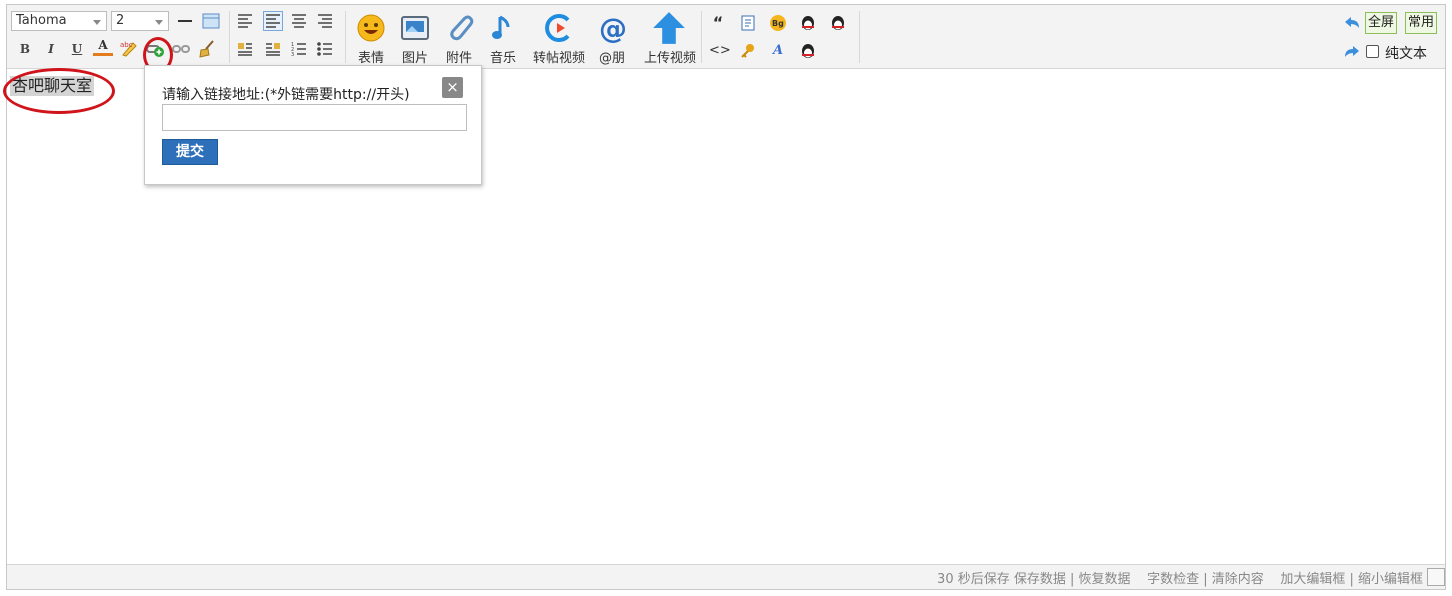  I want to click on image-icon, so click(415, 28).